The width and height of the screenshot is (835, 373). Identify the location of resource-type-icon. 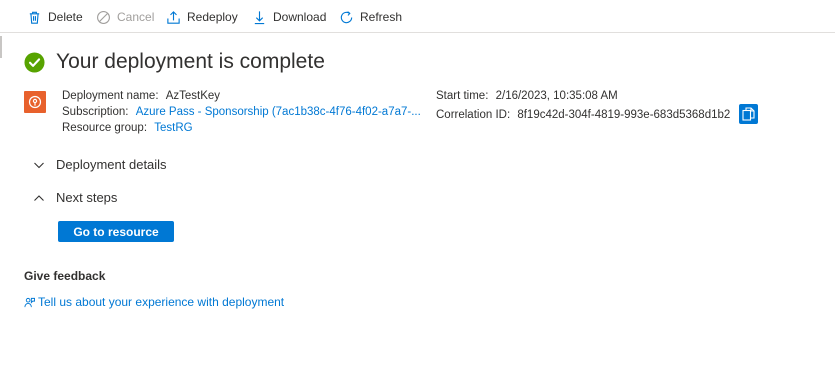
(35, 102).